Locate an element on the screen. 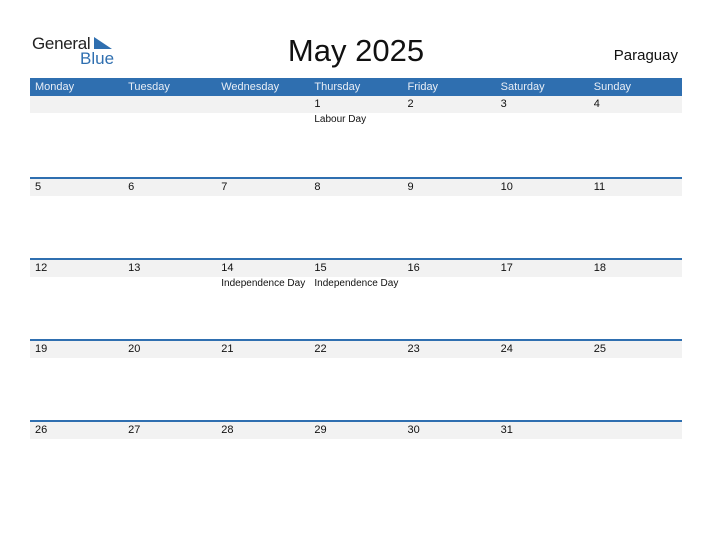 This screenshot has height=550, width=712. date-band: 1 2 3 4 is located at coordinates (356, 104).